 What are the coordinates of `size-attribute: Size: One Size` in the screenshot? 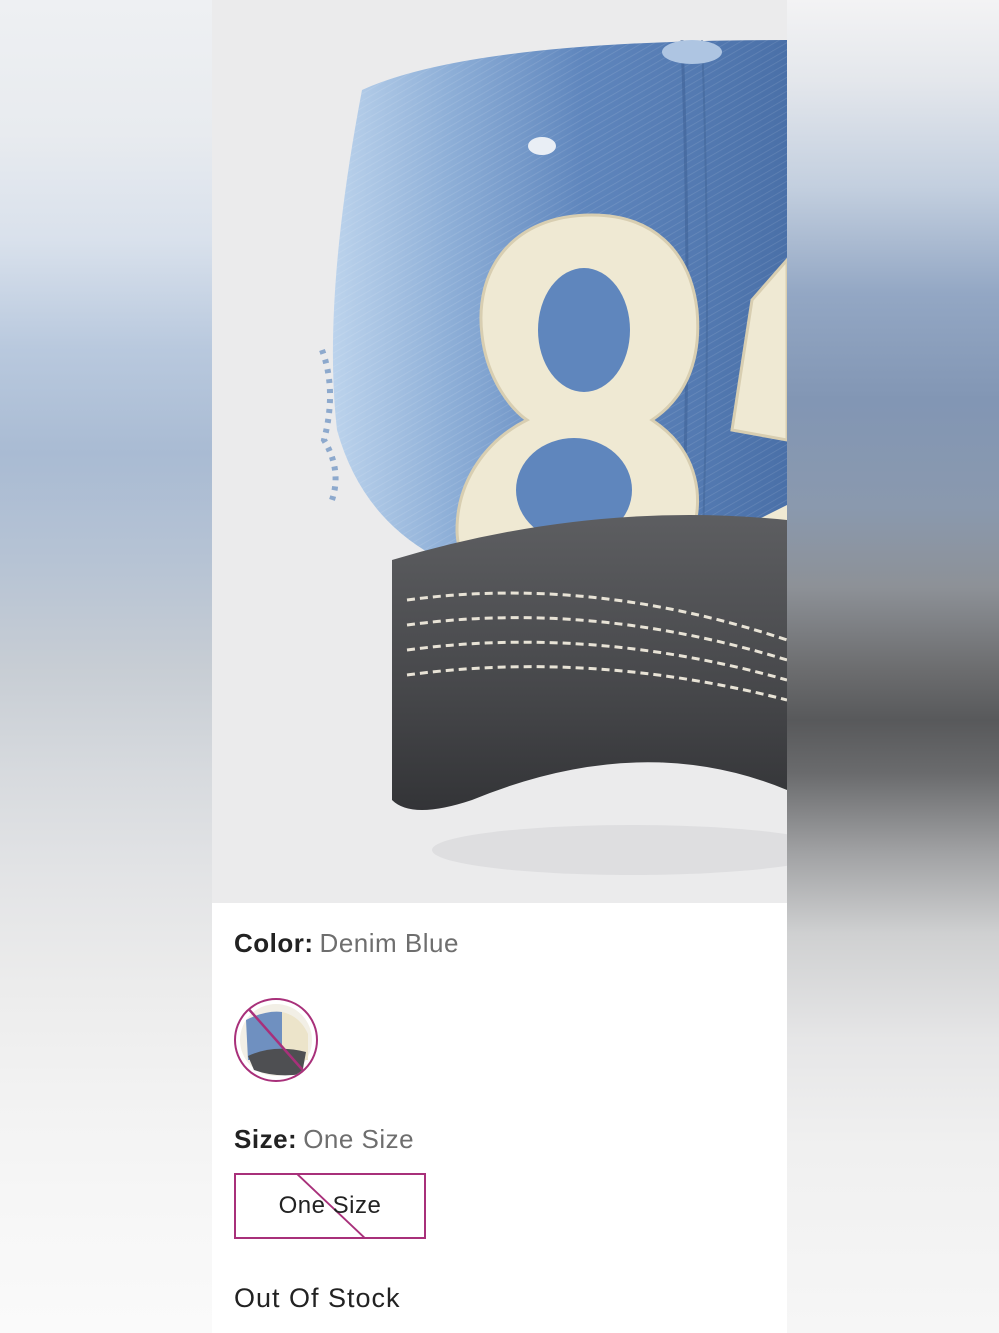 It's located at (324, 1139).